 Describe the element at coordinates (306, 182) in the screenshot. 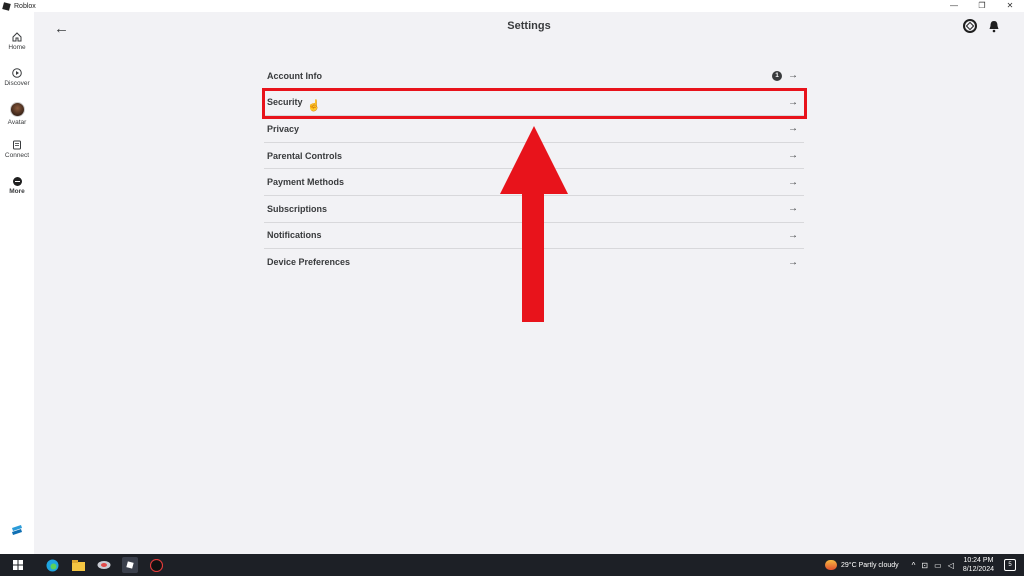

I see `setting-label: Payment Methods` at that location.